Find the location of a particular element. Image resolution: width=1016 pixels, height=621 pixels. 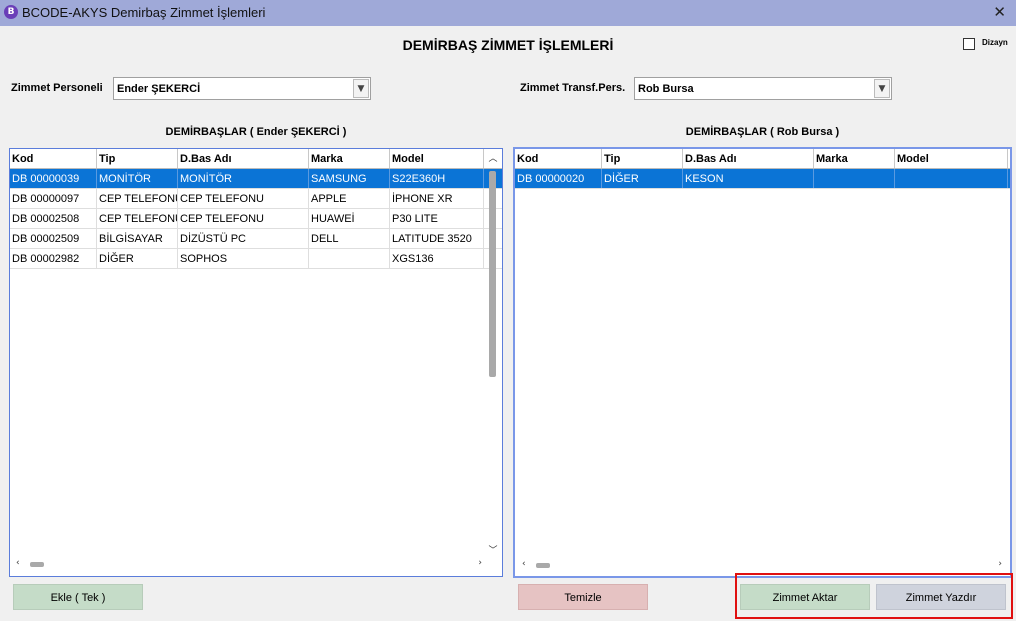

scroll-down-icon: ﹀ is located at coordinates (493, 549).